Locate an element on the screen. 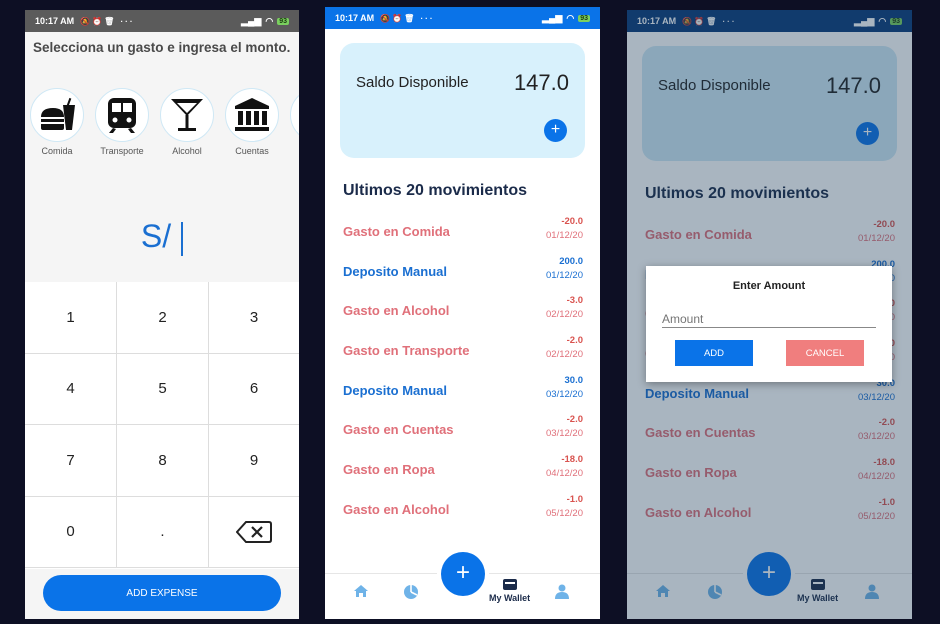  movement-amount: 200.0 is located at coordinates (571, 261).